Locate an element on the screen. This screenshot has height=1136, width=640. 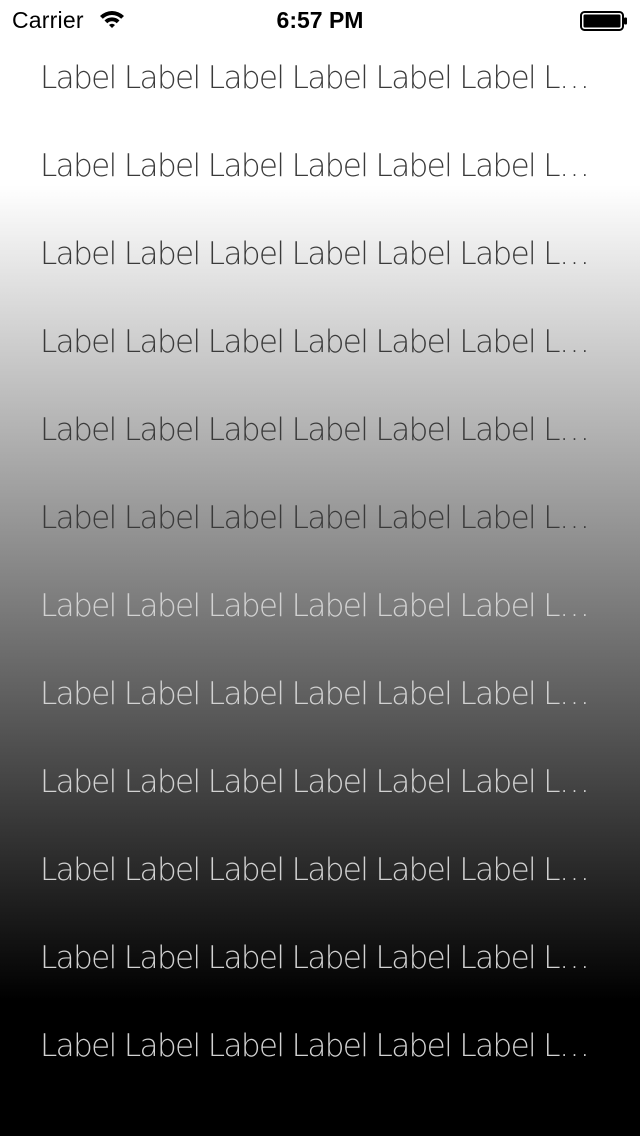
clock-time: 6:57 PM is located at coordinates (320, 20).